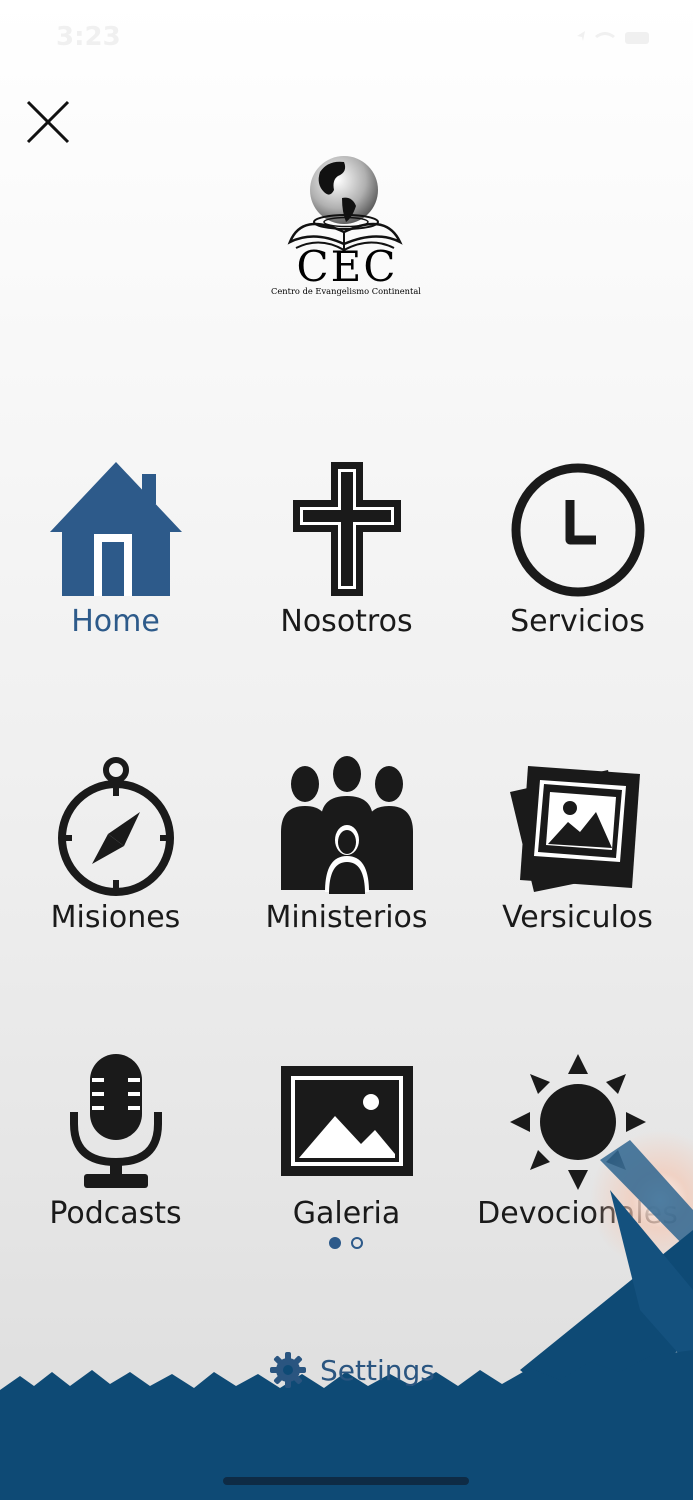  I want to click on menu-label-ministerios: Ministerios, so click(346, 917).